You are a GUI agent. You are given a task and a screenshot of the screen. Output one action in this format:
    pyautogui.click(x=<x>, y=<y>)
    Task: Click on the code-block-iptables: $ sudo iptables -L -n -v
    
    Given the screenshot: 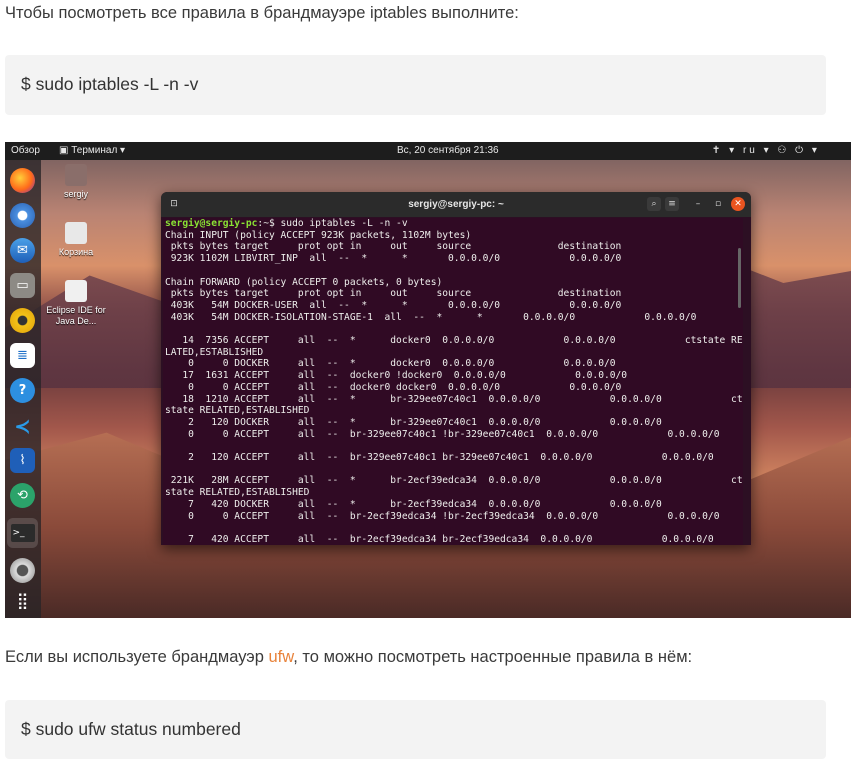 What is the action you would take?
    pyautogui.click(x=415, y=85)
    